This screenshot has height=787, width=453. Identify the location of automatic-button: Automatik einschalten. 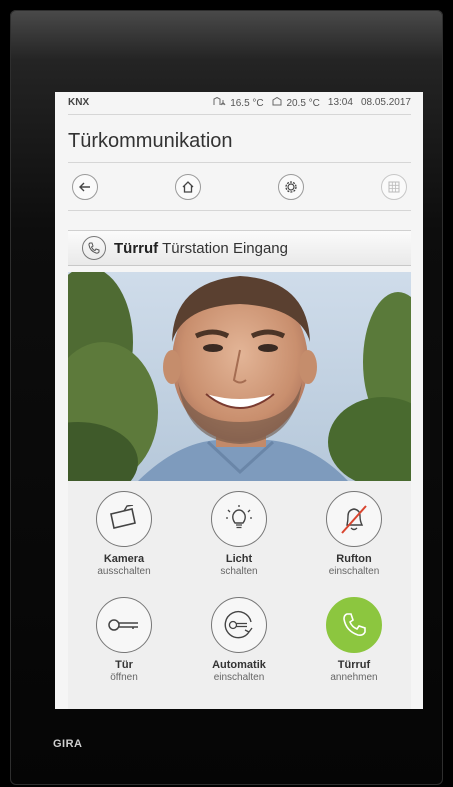
(239, 652).